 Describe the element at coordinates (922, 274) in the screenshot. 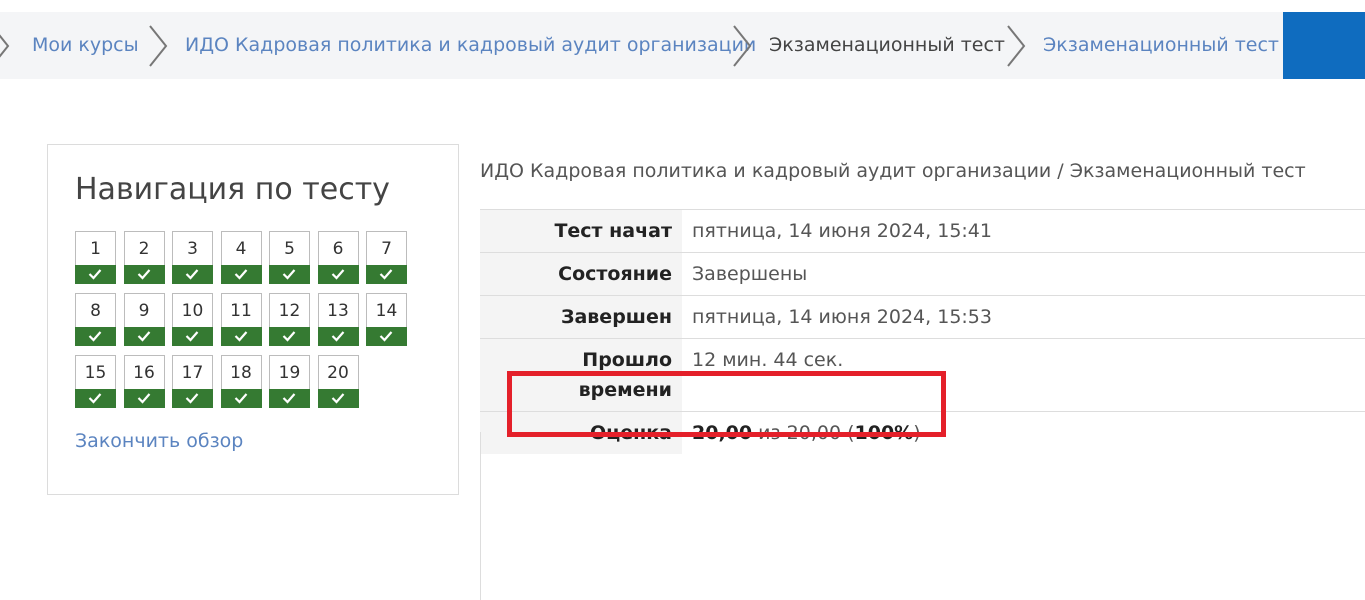

I see `summary-row-state: Состояние Завершены` at that location.